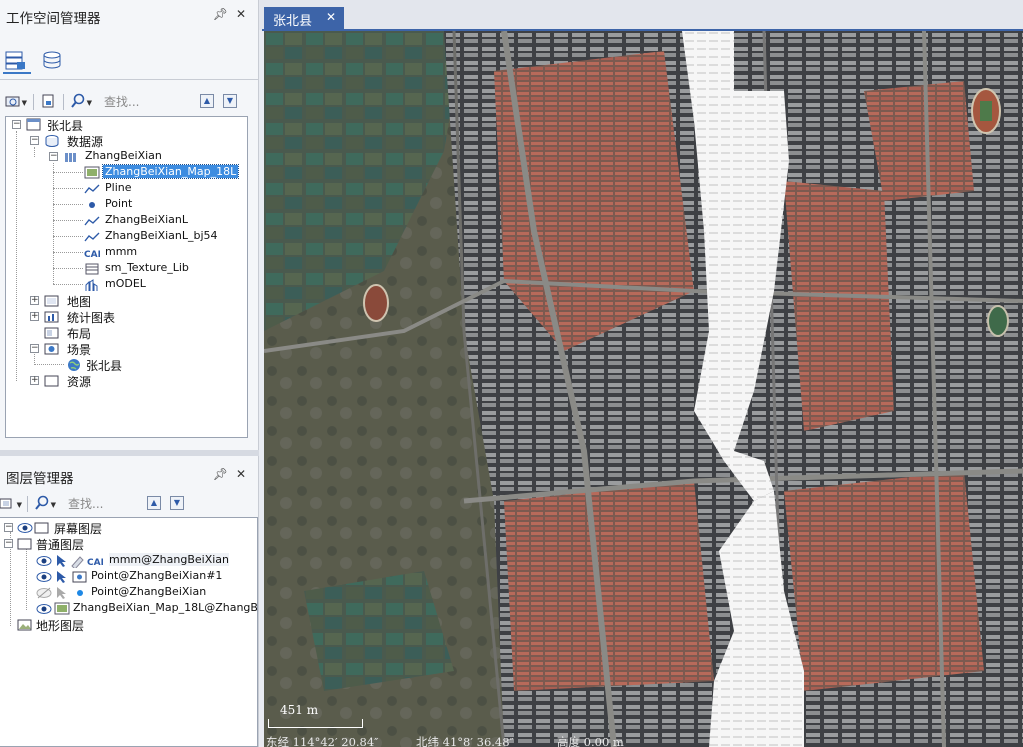  Describe the element at coordinates (157, 575) in the screenshot. I see `tree-node-label: Point@ZhangBeiXian#1` at that location.